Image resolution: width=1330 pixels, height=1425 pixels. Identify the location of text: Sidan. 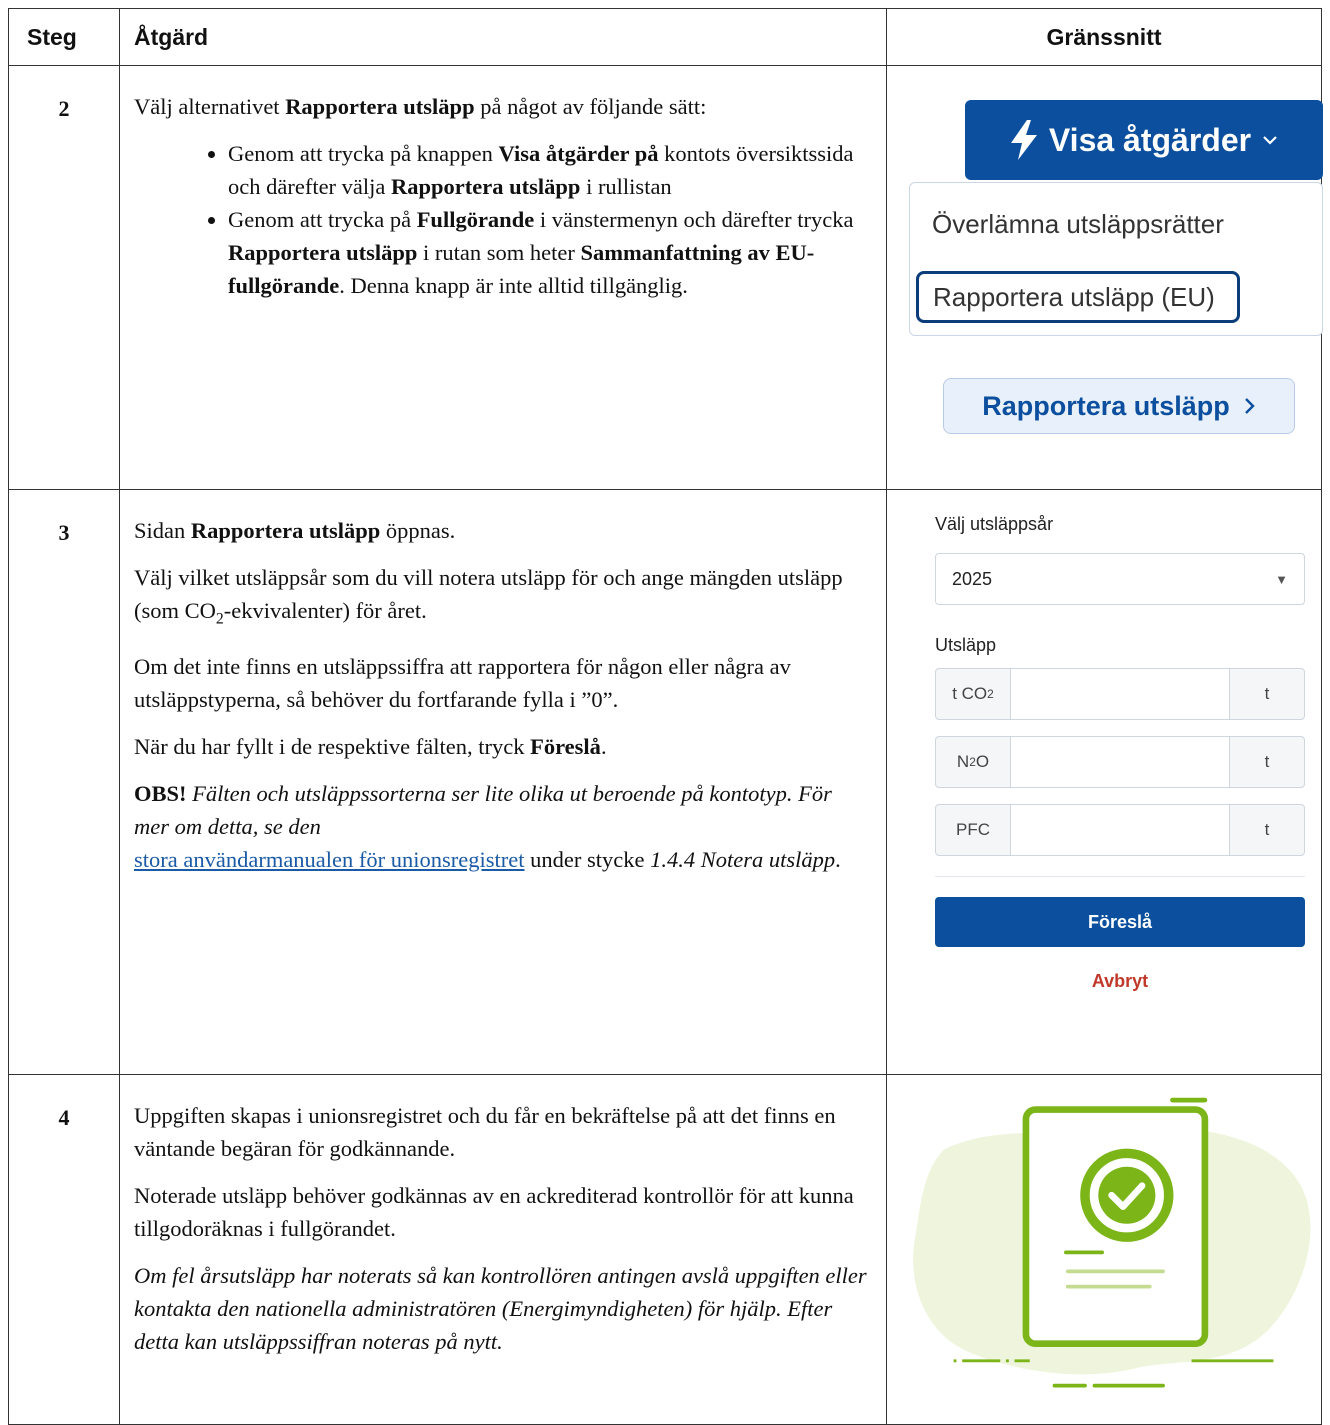
(162, 530).